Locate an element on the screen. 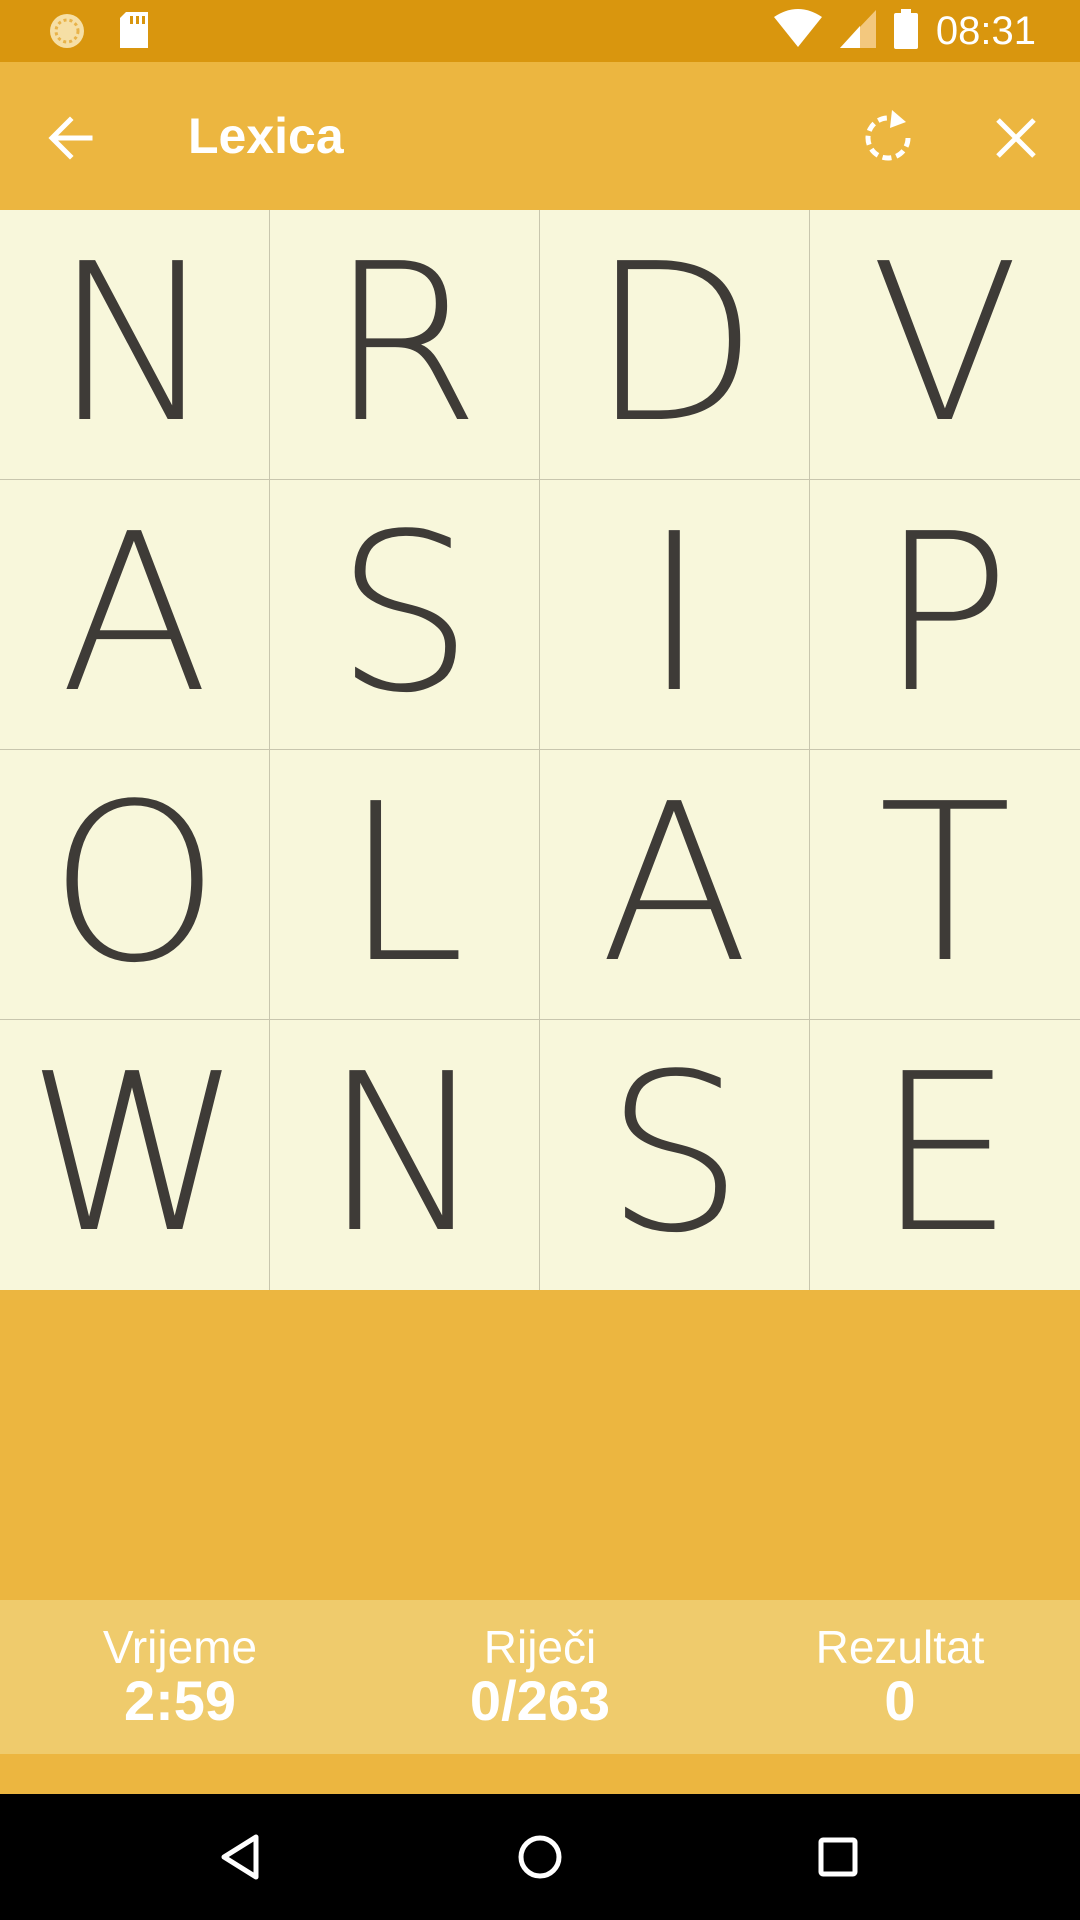 This screenshot has height=1920, width=1080. words-value: 0/263 is located at coordinates (540, 1700).